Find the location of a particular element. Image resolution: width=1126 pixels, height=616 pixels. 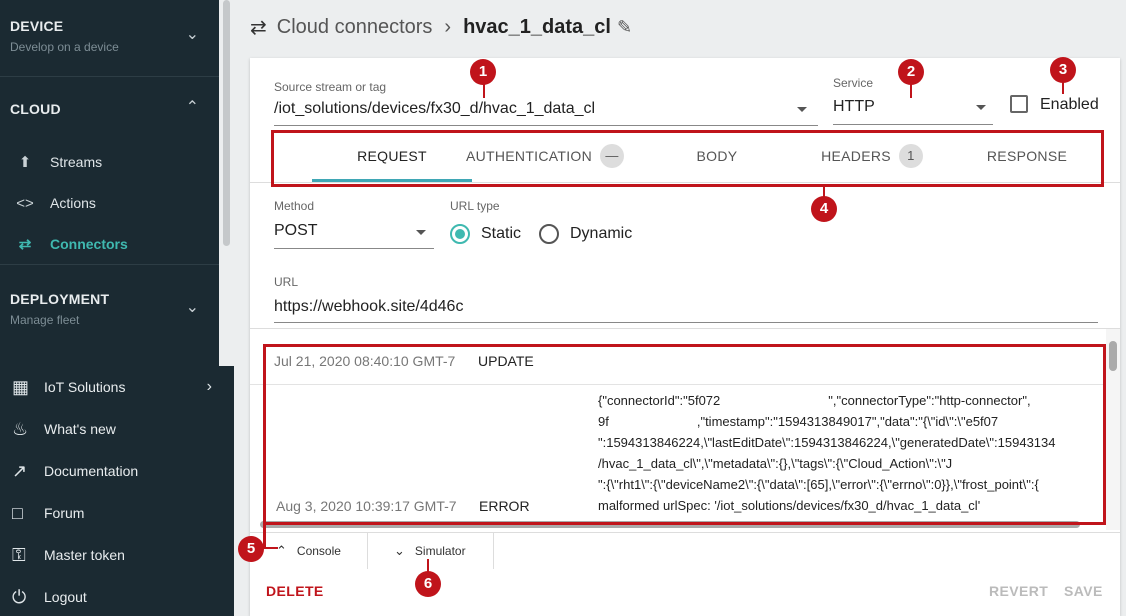

sidebar-section-device: DEVICE Develop on a device ⌄ is located at coordinates (109, 38).